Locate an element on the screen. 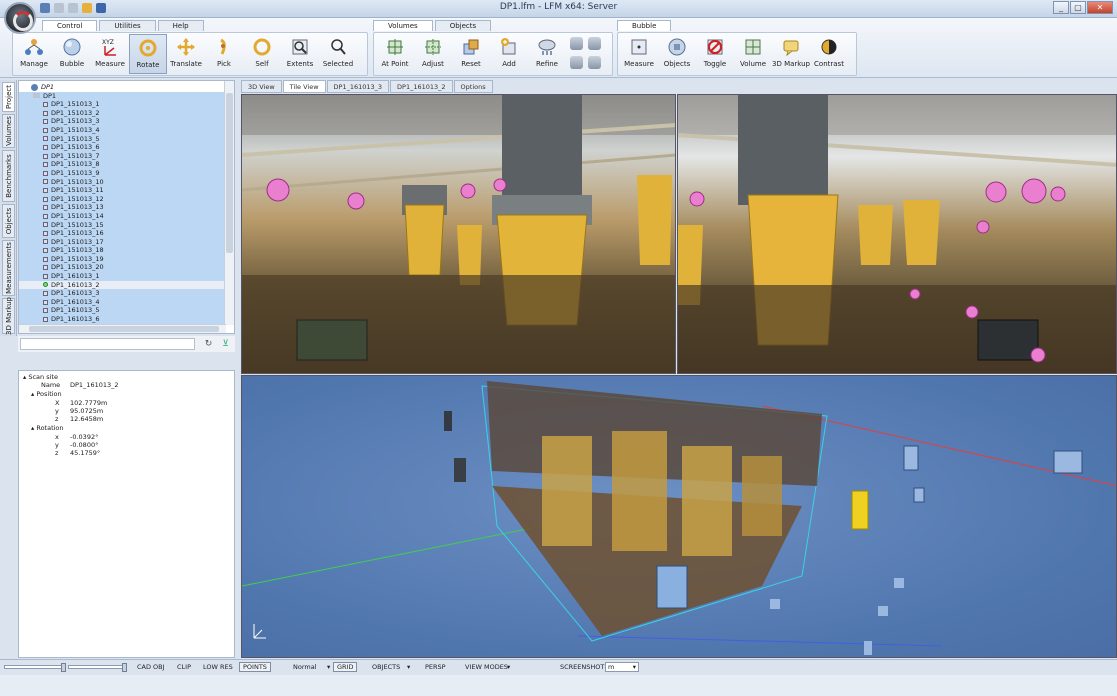 Image resolution: width=1117 pixels, height=696 pixels. tab-scan-2: DP1_161013_2 is located at coordinates (421, 86).